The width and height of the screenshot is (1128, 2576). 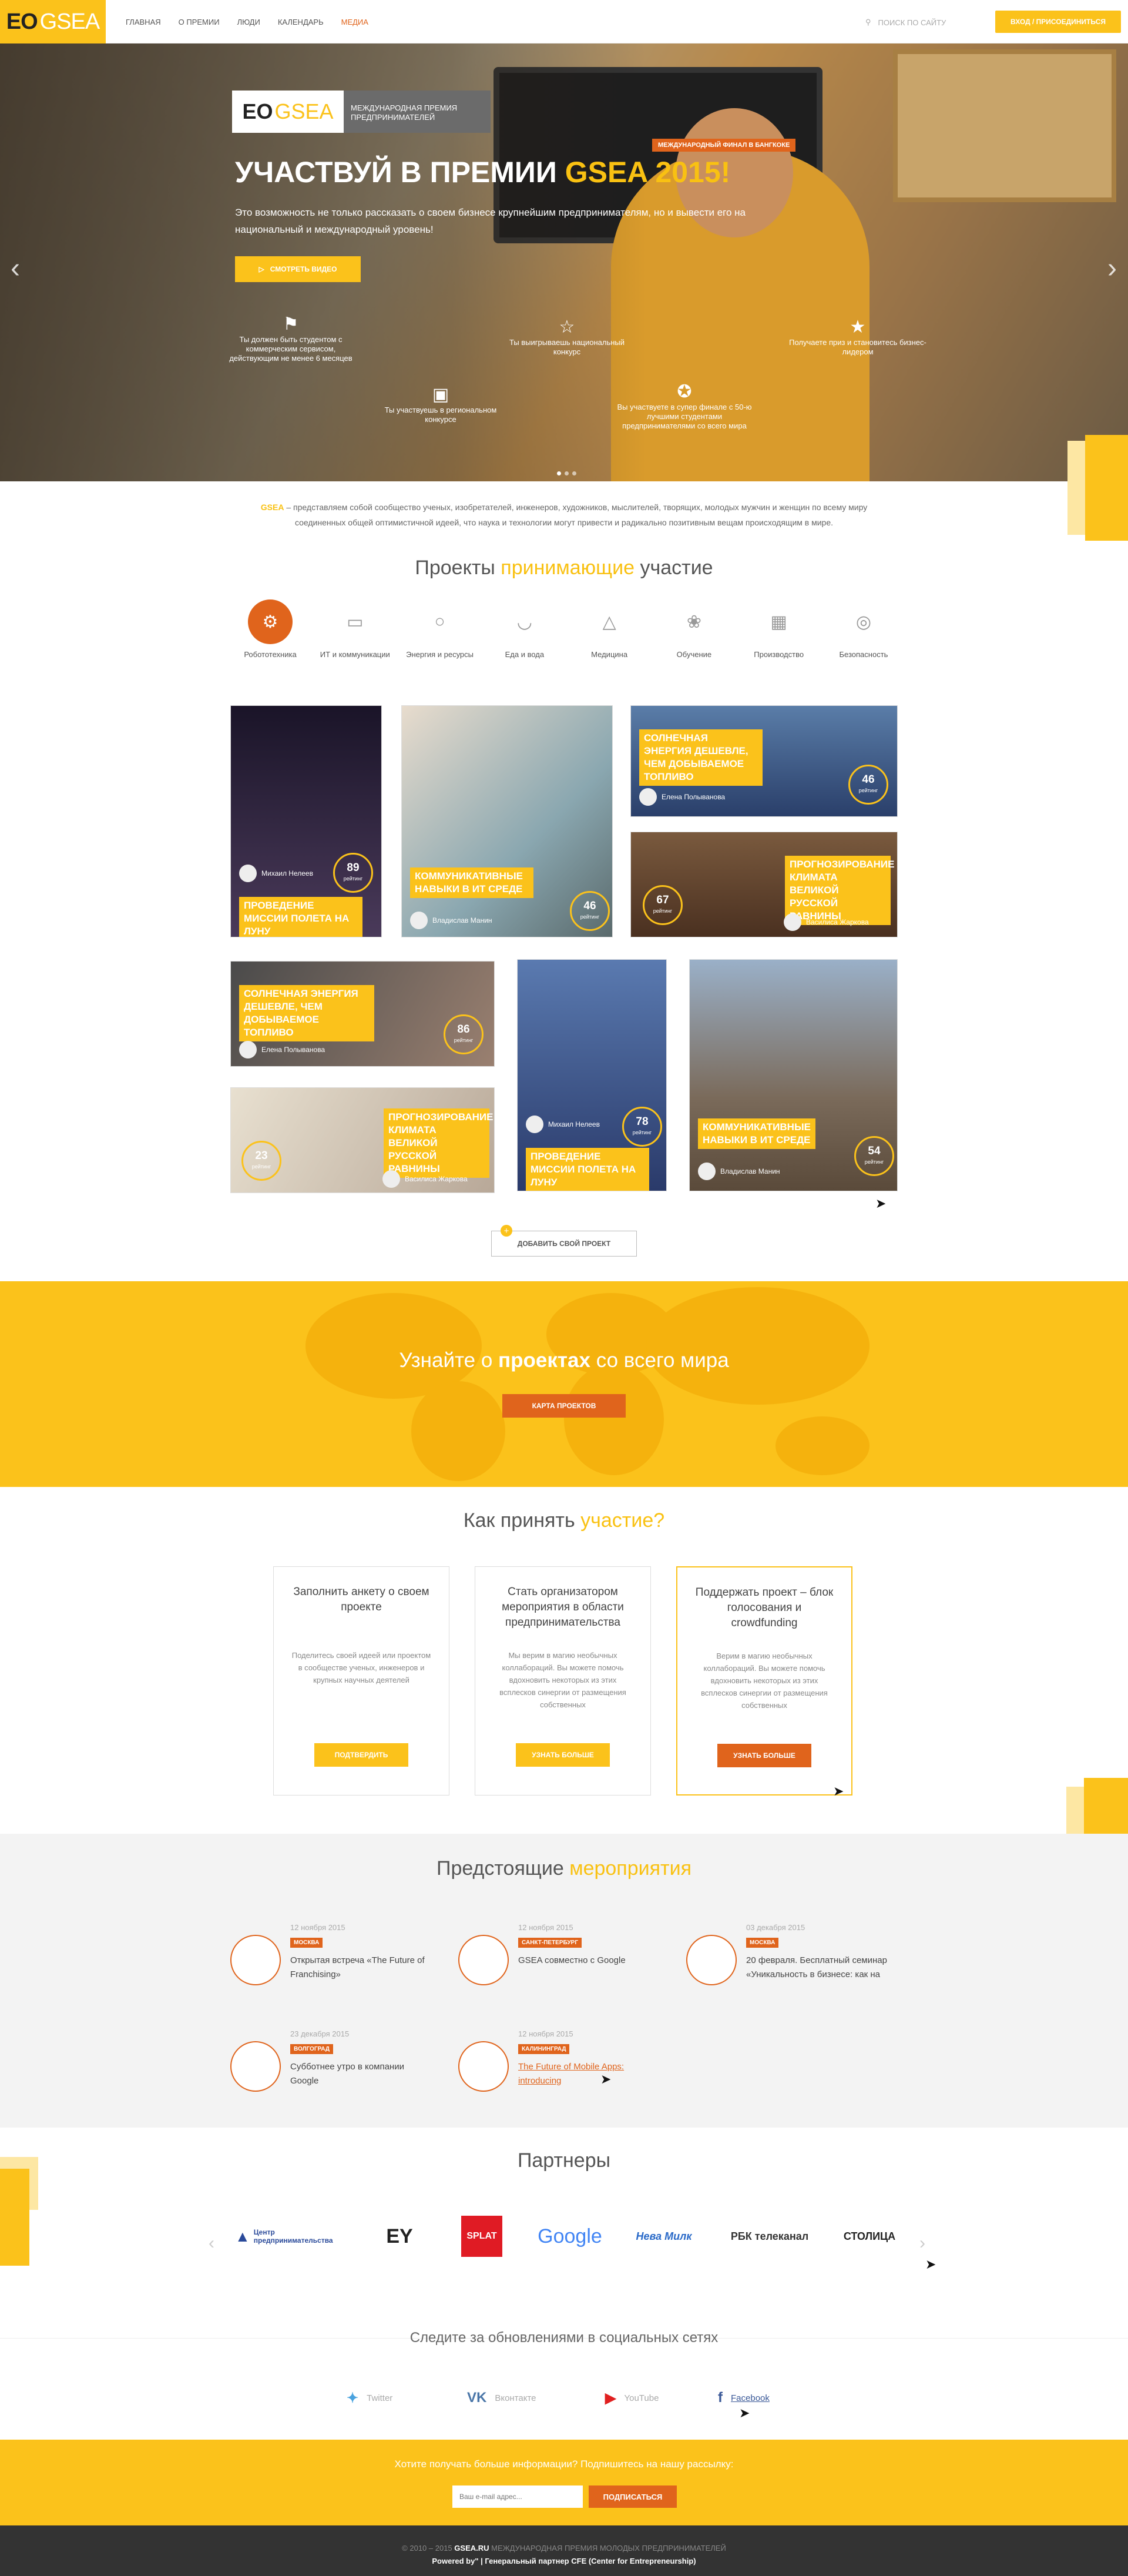 I want to click on factory-icon: ▦, so click(x=778, y=622).